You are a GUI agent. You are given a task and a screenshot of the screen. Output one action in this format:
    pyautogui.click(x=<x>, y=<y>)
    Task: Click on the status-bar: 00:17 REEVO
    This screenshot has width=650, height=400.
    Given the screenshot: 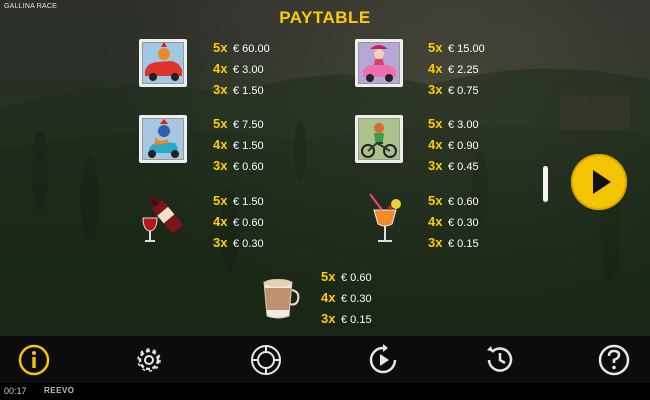 What is the action you would take?
    pyautogui.click(x=325, y=391)
    